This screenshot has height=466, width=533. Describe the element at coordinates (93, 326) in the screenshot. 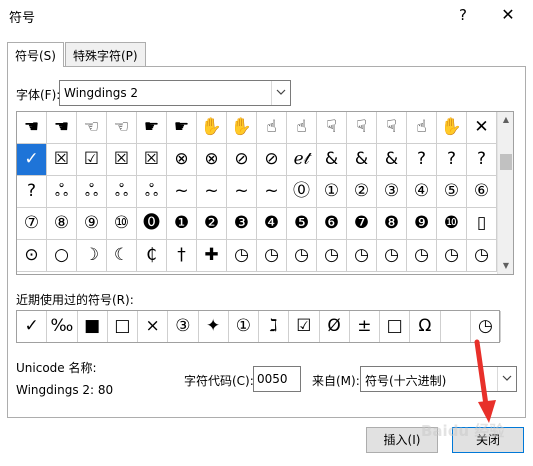

I see `recent-symbol-cell: ■` at that location.